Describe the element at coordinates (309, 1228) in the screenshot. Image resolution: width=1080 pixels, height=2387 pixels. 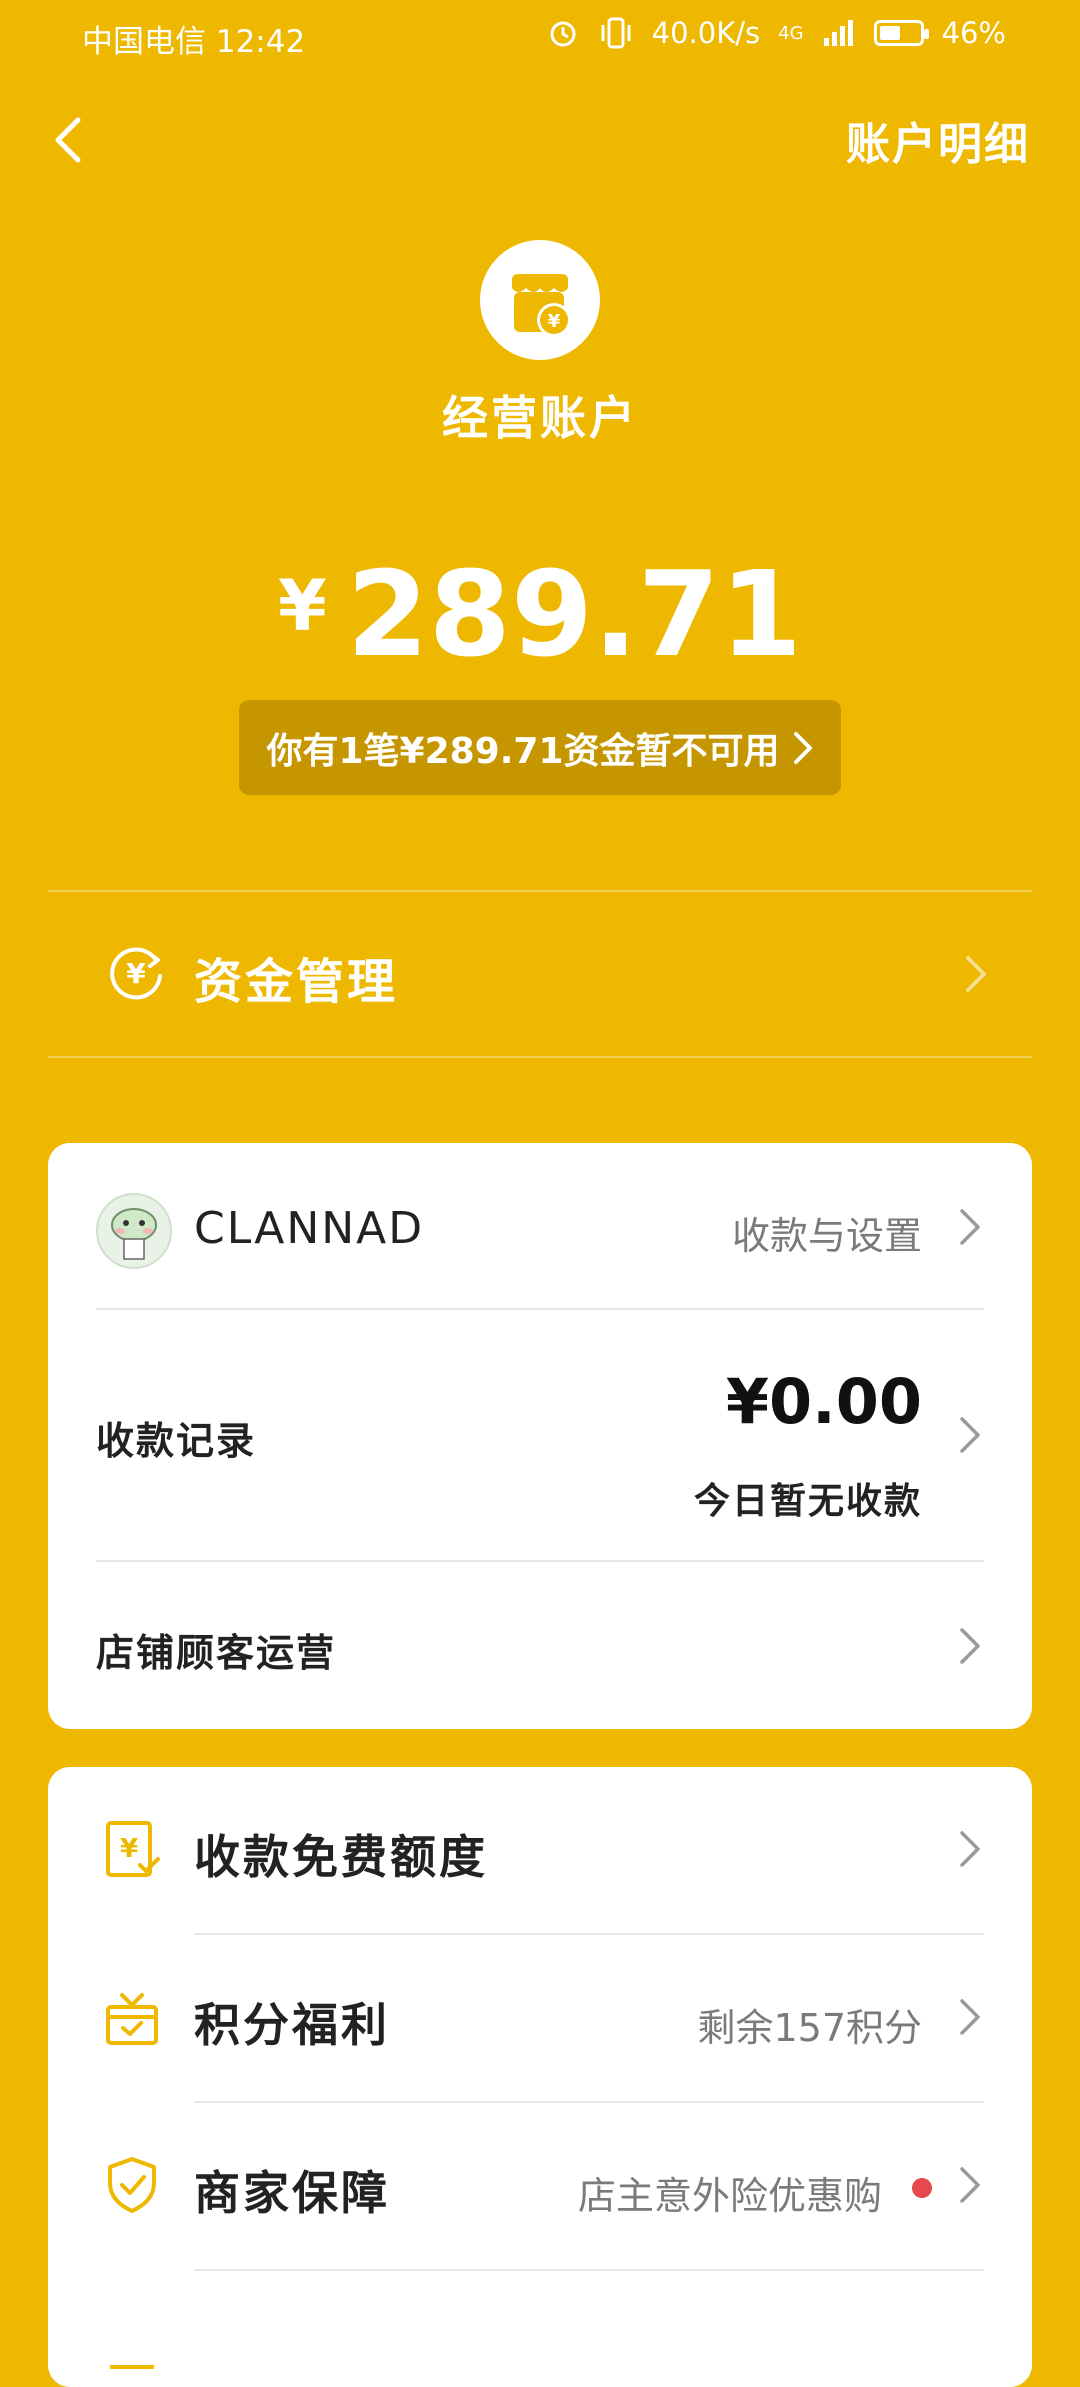
I see `merchant-name: CLANNAD` at that location.